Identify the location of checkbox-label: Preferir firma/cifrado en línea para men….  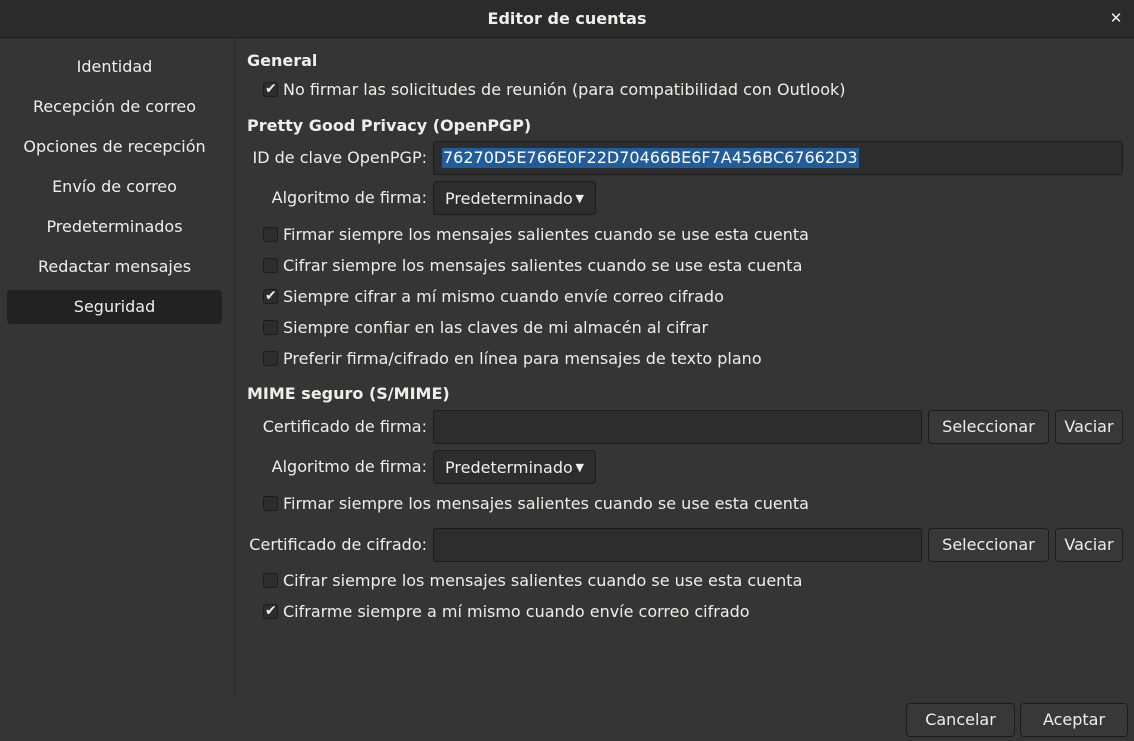
(522, 358).